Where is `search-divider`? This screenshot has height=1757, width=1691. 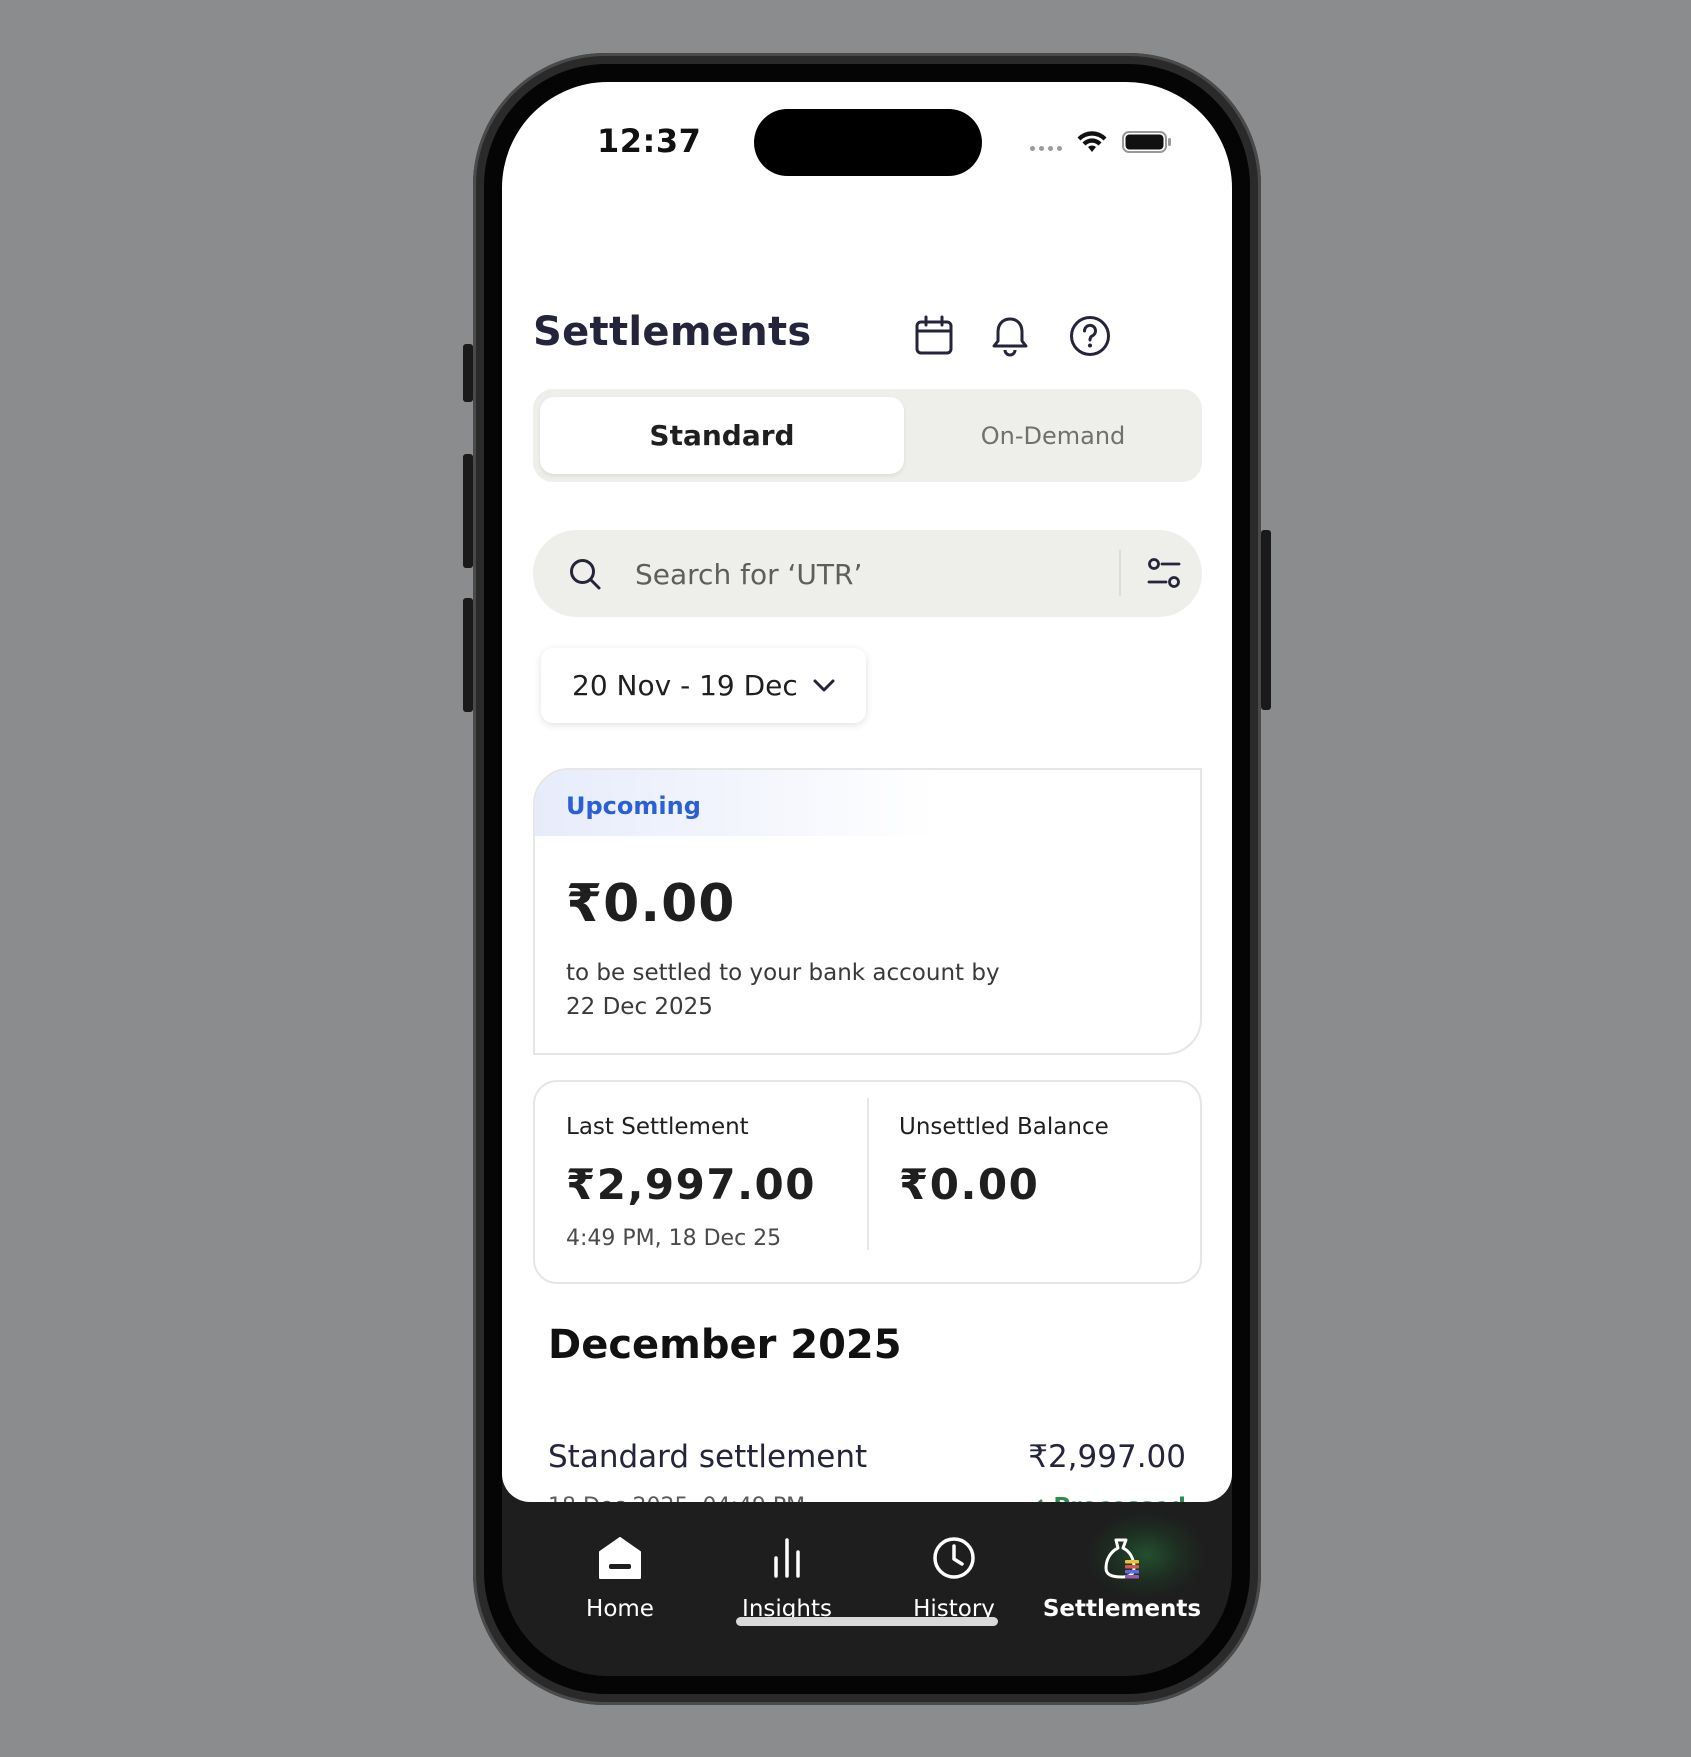
search-divider is located at coordinates (1120, 573).